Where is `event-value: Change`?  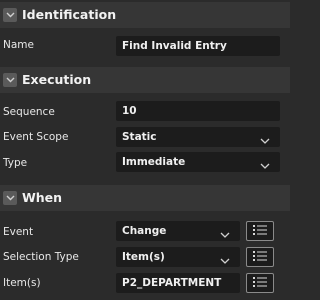
event-value: Change is located at coordinates (144, 231).